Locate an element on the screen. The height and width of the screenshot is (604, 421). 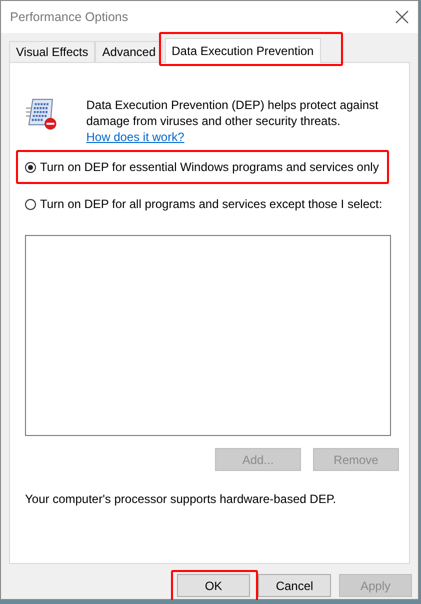
dialog-button: OK is located at coordinates (213, 585).